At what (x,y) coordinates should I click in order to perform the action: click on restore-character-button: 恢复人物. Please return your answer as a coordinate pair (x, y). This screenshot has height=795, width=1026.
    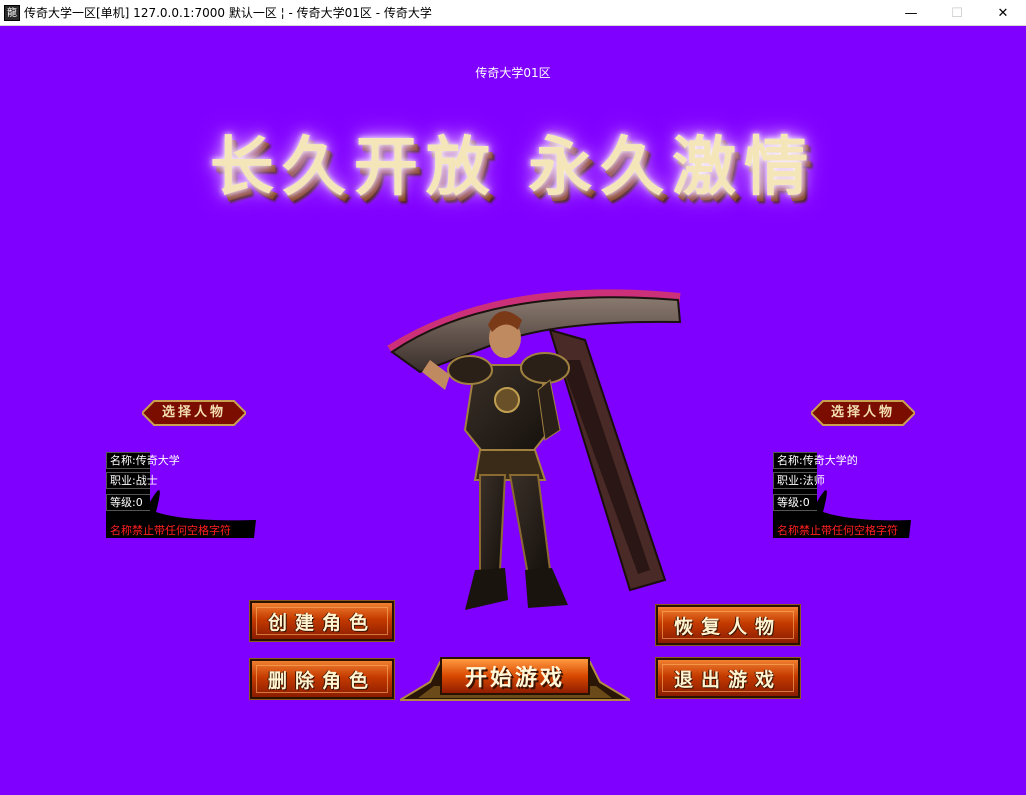
    Looking at the image, I should click on (728, 625).